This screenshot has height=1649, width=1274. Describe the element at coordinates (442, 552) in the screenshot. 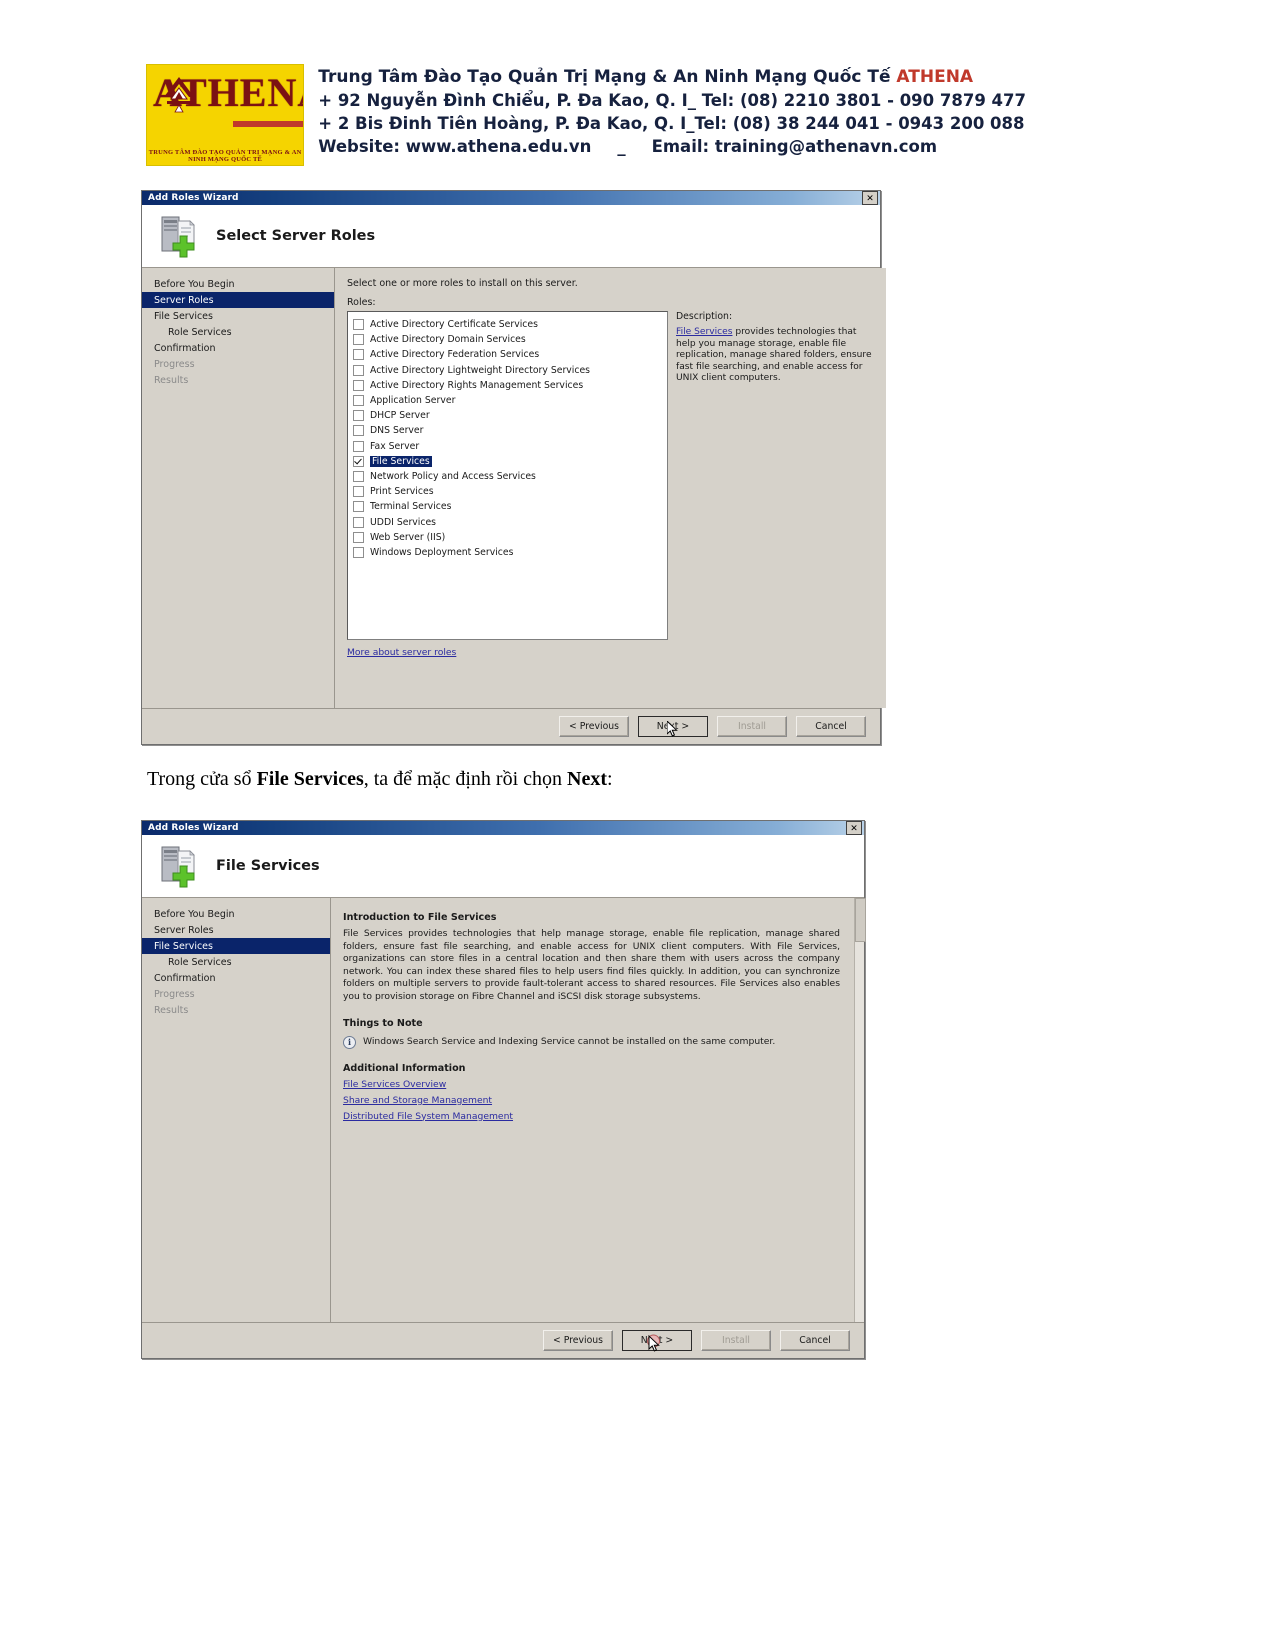

I see `role-label: Windows Deployment Services` at that location.